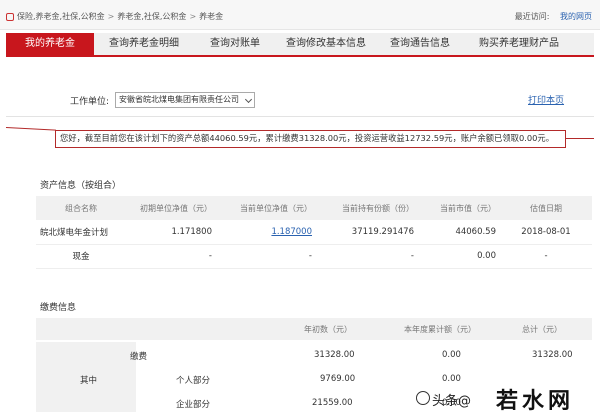 Image resolution: width=600 pixels, height=412 pixels. Describe the element at coordinates (542, 329) in the screenshot. I see `column-header: 总计（元）` at that location.